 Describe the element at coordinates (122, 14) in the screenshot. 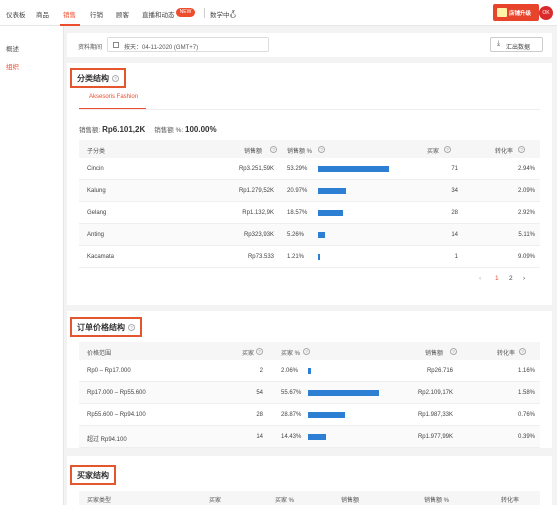

I see `nav-customers: 顾客` at that location.